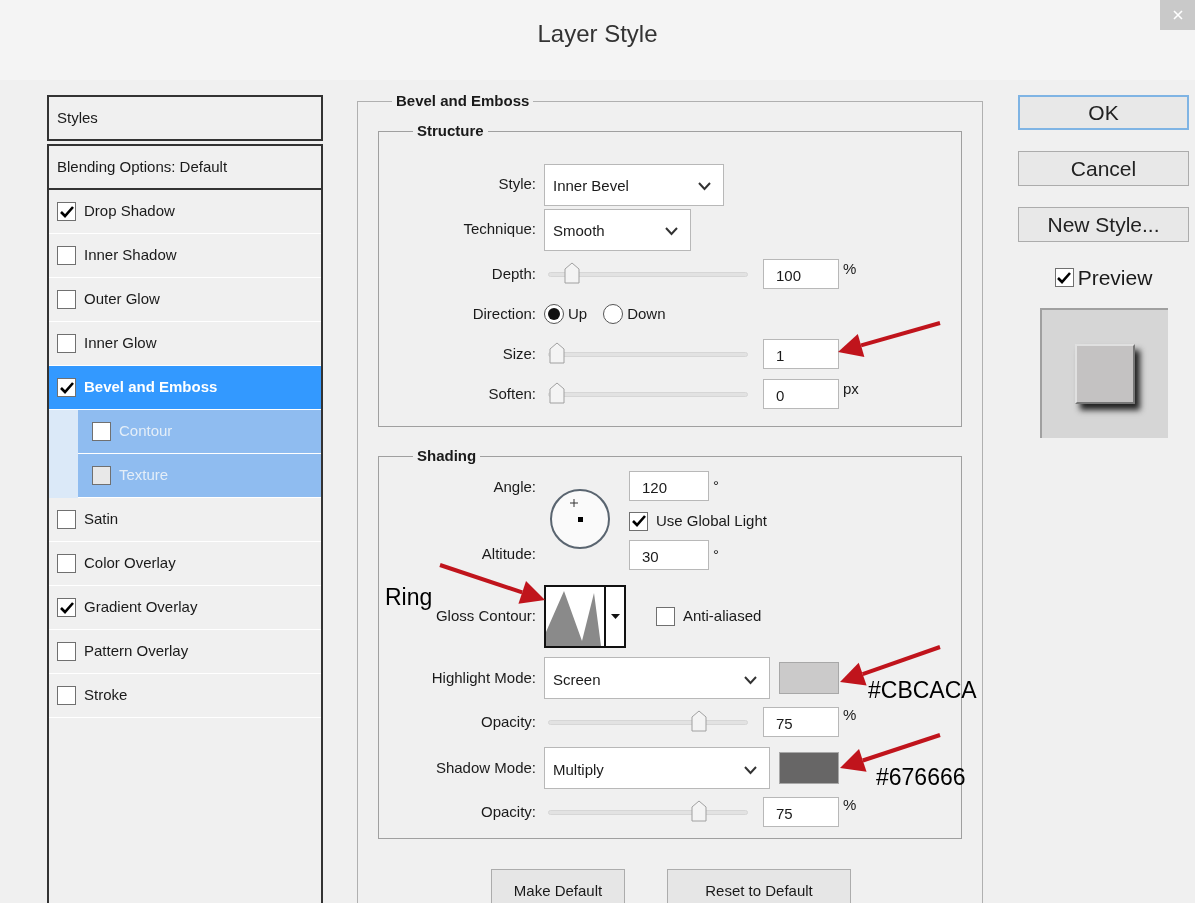  Describe the element at coordinates (851, 389) in the screenshot. I see `unit-label: px` at that location.